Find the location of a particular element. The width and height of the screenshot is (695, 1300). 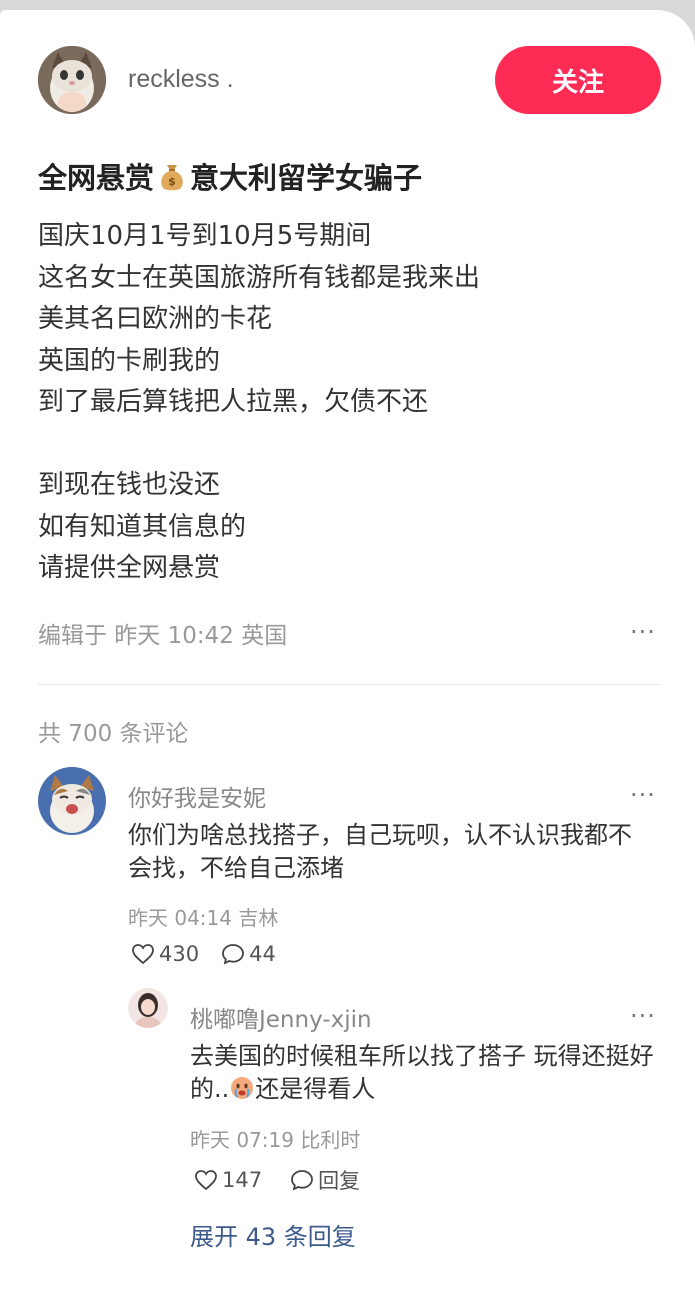

reply-meta: 昨天 07:19 比利时 is located at coordinates (275, 1140).